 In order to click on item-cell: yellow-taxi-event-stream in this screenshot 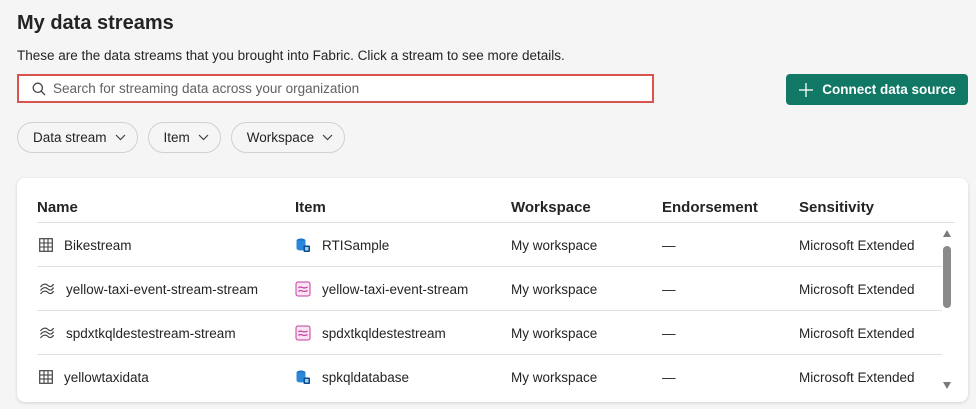, I will do `click(381, 289)`.